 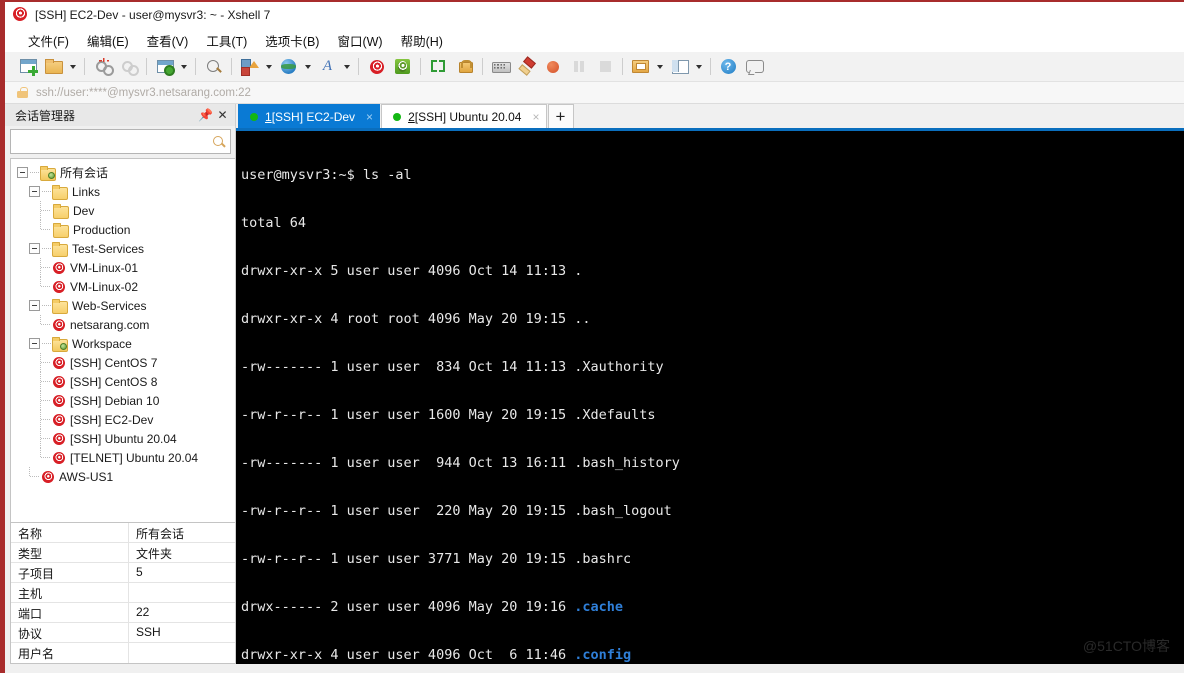 I want to click on menu-help: 帮助(H), so click(x=422, y=40).